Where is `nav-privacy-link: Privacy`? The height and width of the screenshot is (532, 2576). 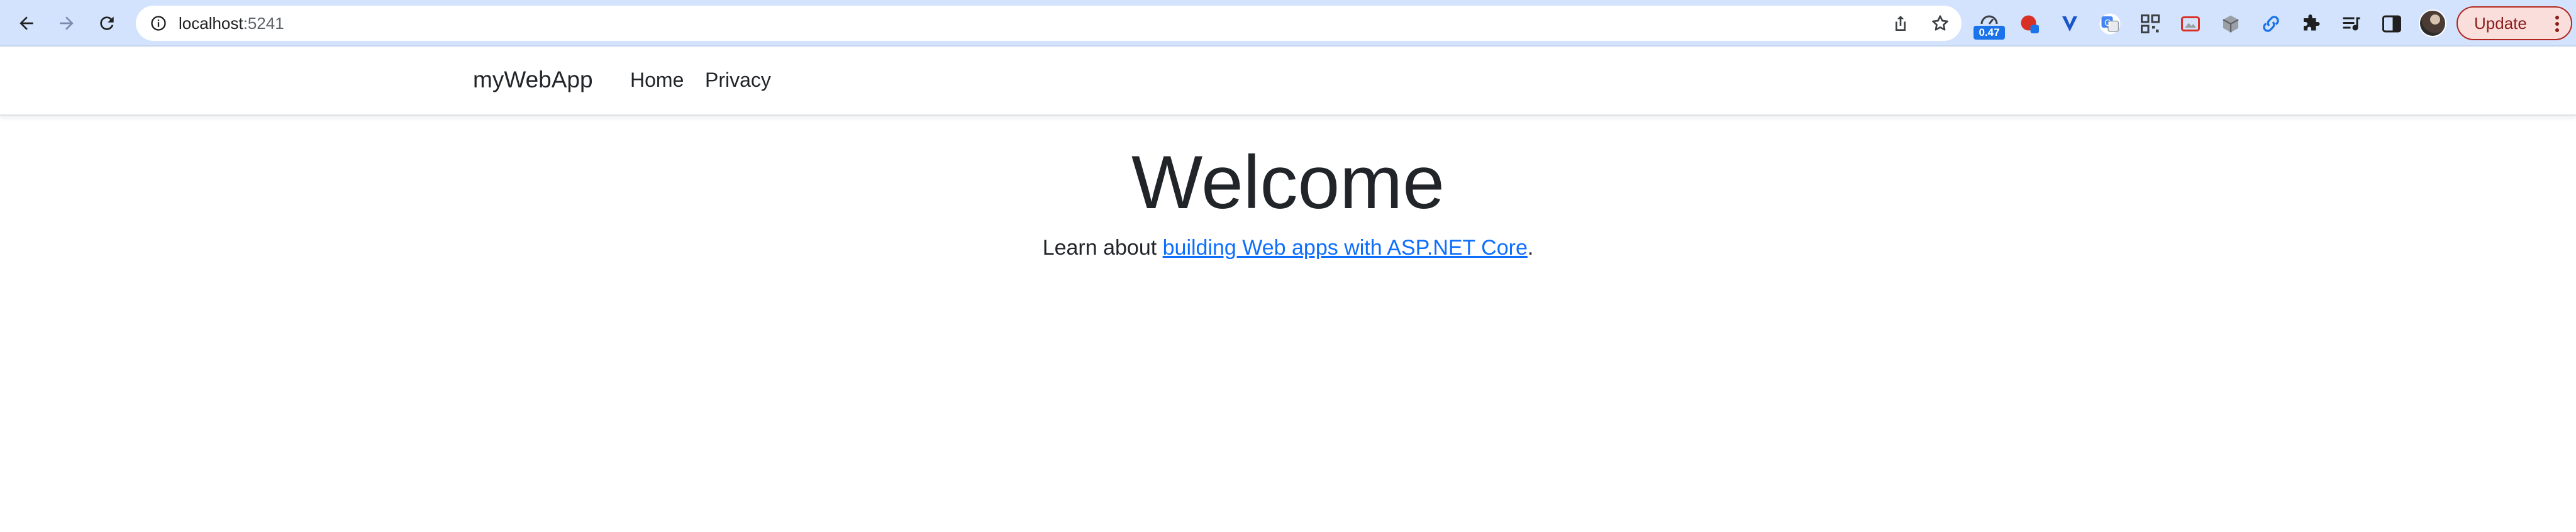
nav-privacy-link: Privacy is located at coordinates (738, 81).